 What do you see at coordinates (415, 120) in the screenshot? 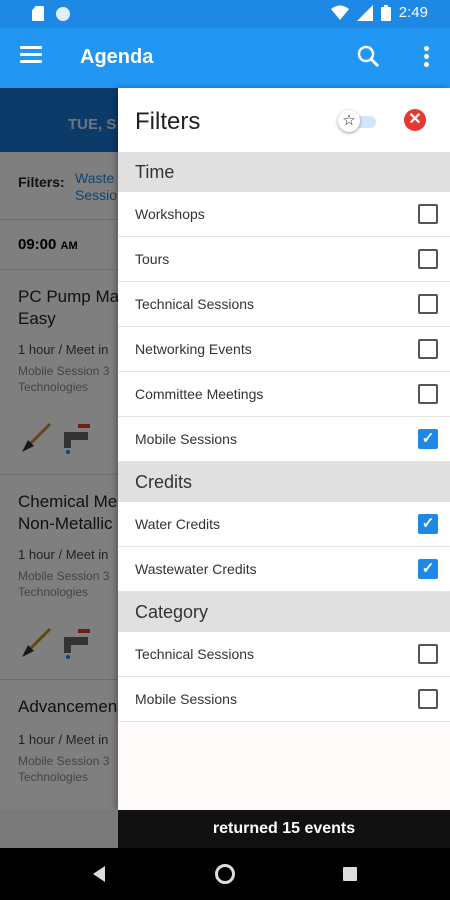
I see `close-icon: ✕` at bounding box center [415, 120].